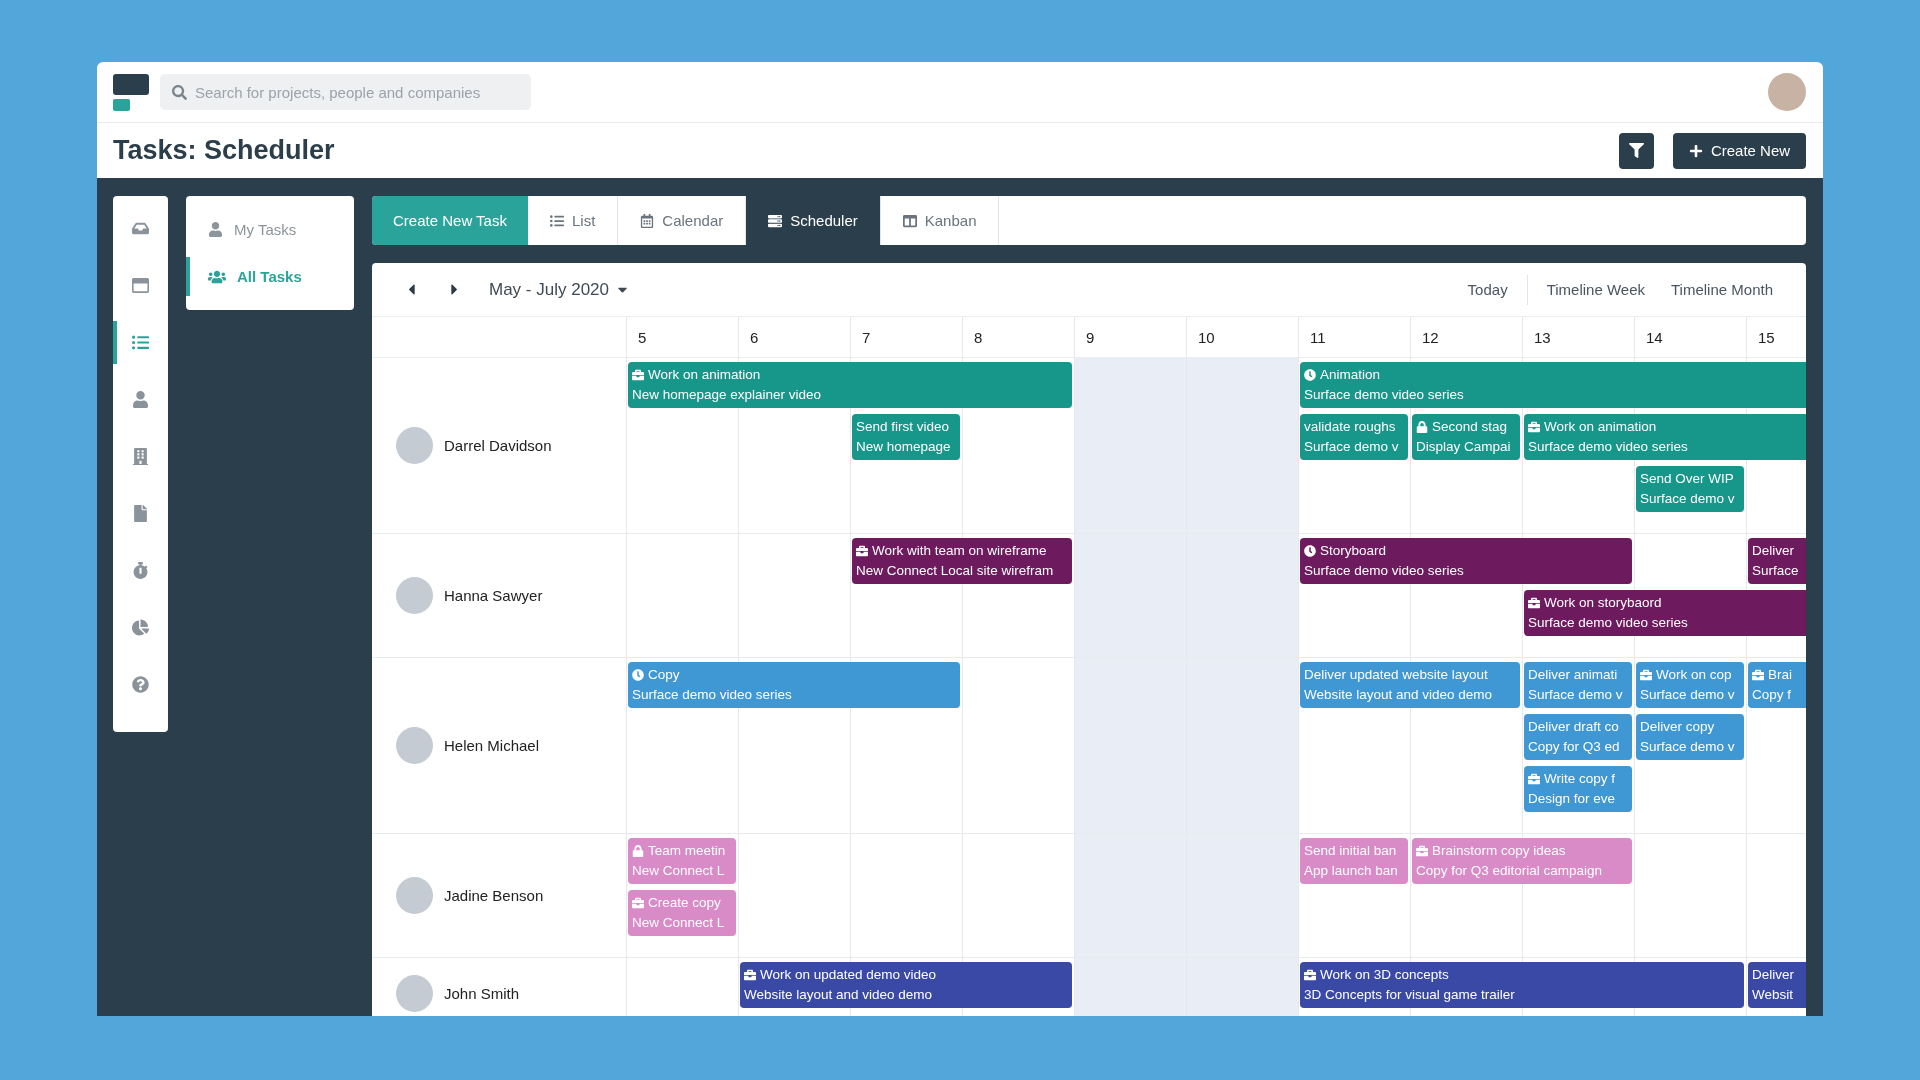 The image size is (1920, 1080). What do you see at coordinates (140, 228) in the screenshot?
I see `inbox-icon` at bounding box center [140, 228].